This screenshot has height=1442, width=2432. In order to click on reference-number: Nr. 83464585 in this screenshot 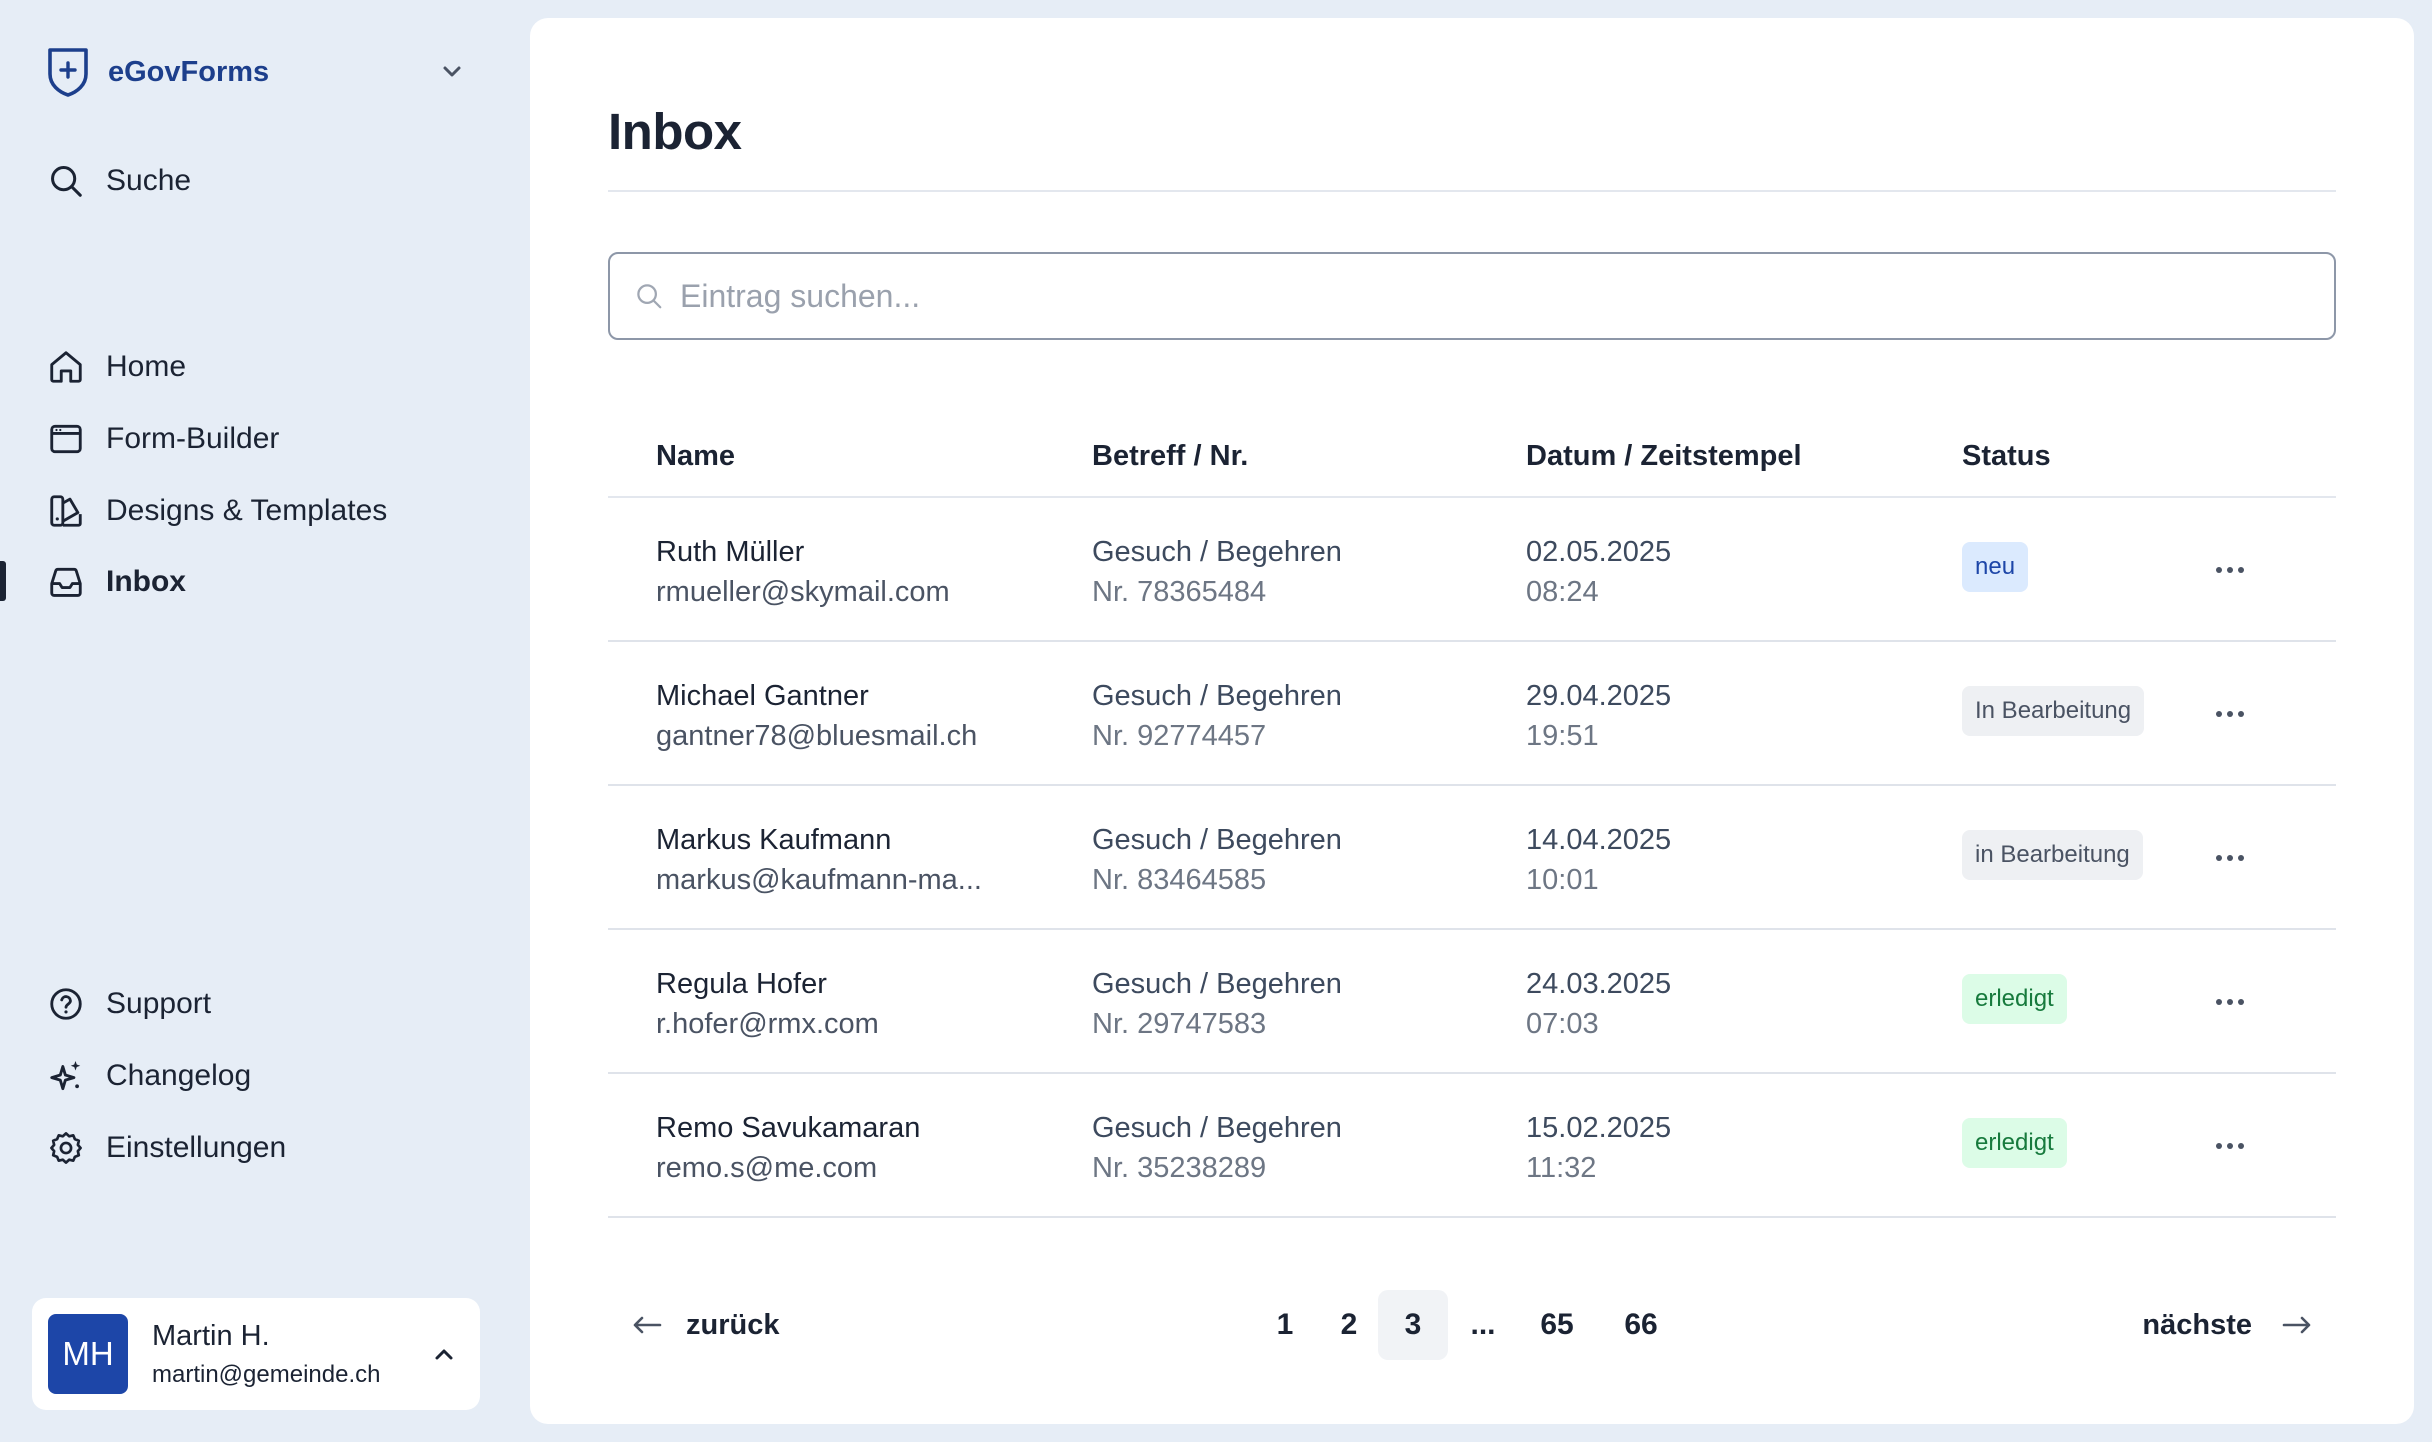, I will do `click(1179, 880)`.